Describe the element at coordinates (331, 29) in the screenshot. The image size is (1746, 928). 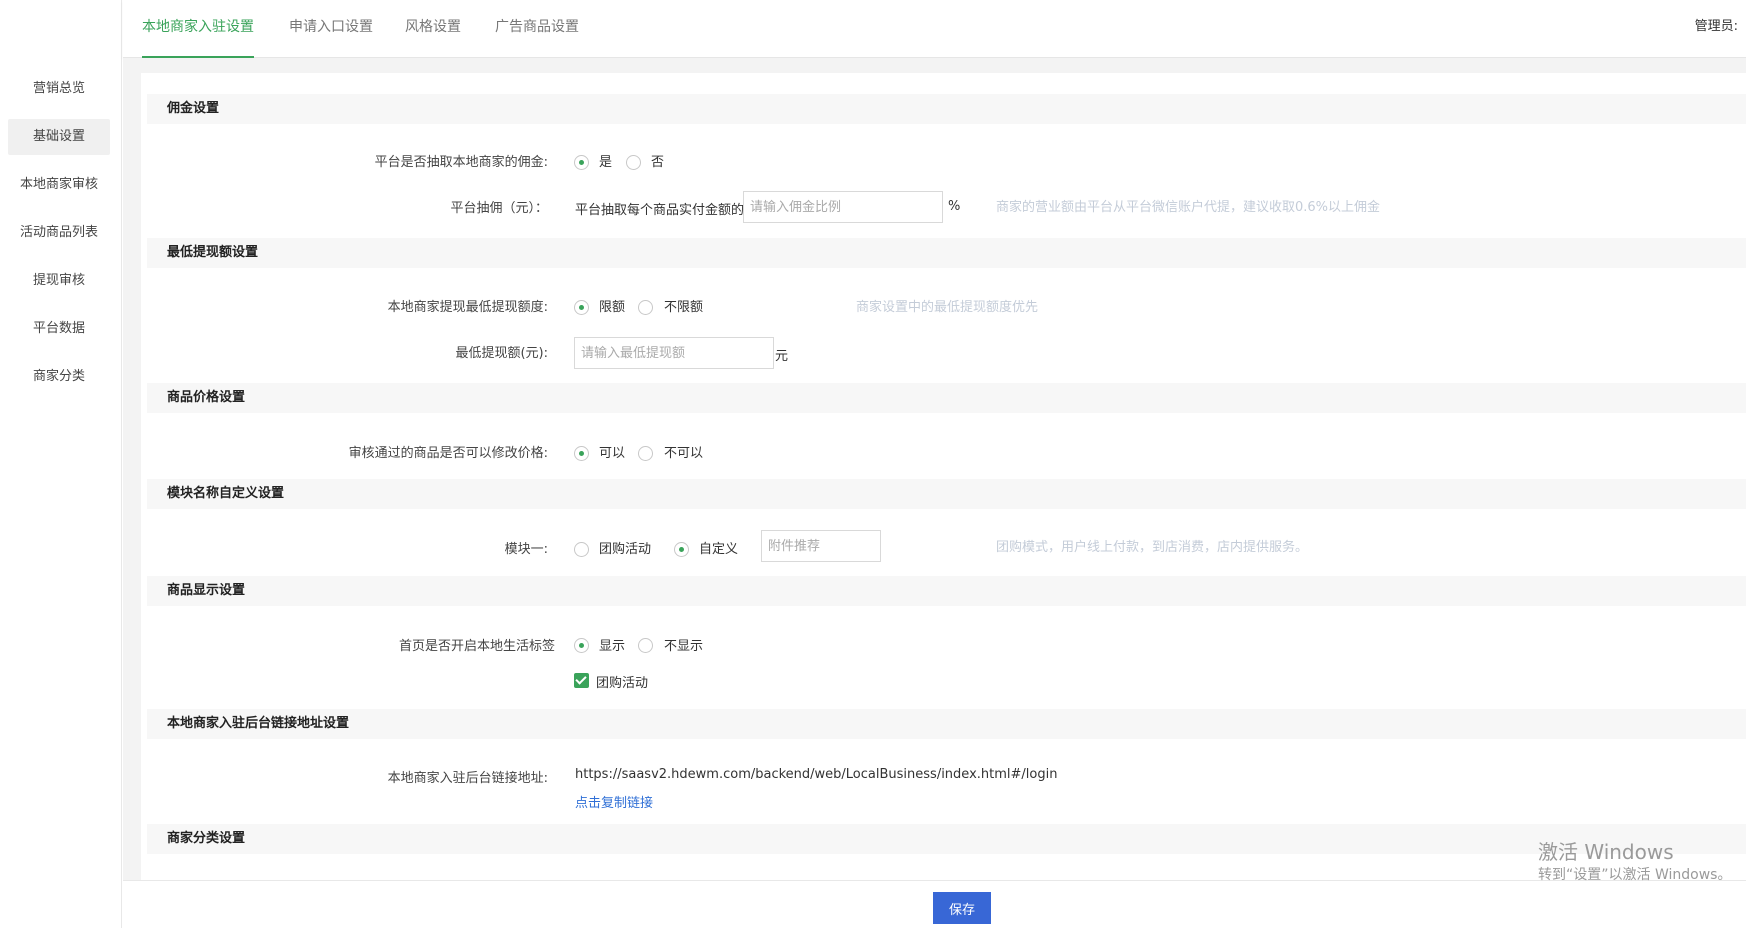
I see `tab-apply-entry-settings: 申请入口设置` at that location.